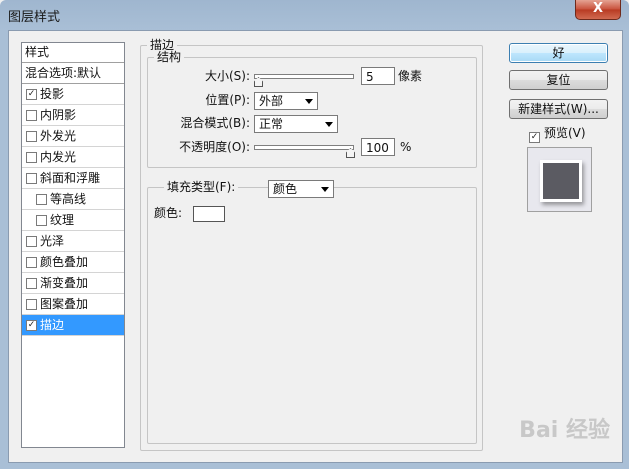 The image size is (629, 469). Describe the element at coordinates (301, 189) in the screenshot. I see `fill-type-select: 颜色` at that location.